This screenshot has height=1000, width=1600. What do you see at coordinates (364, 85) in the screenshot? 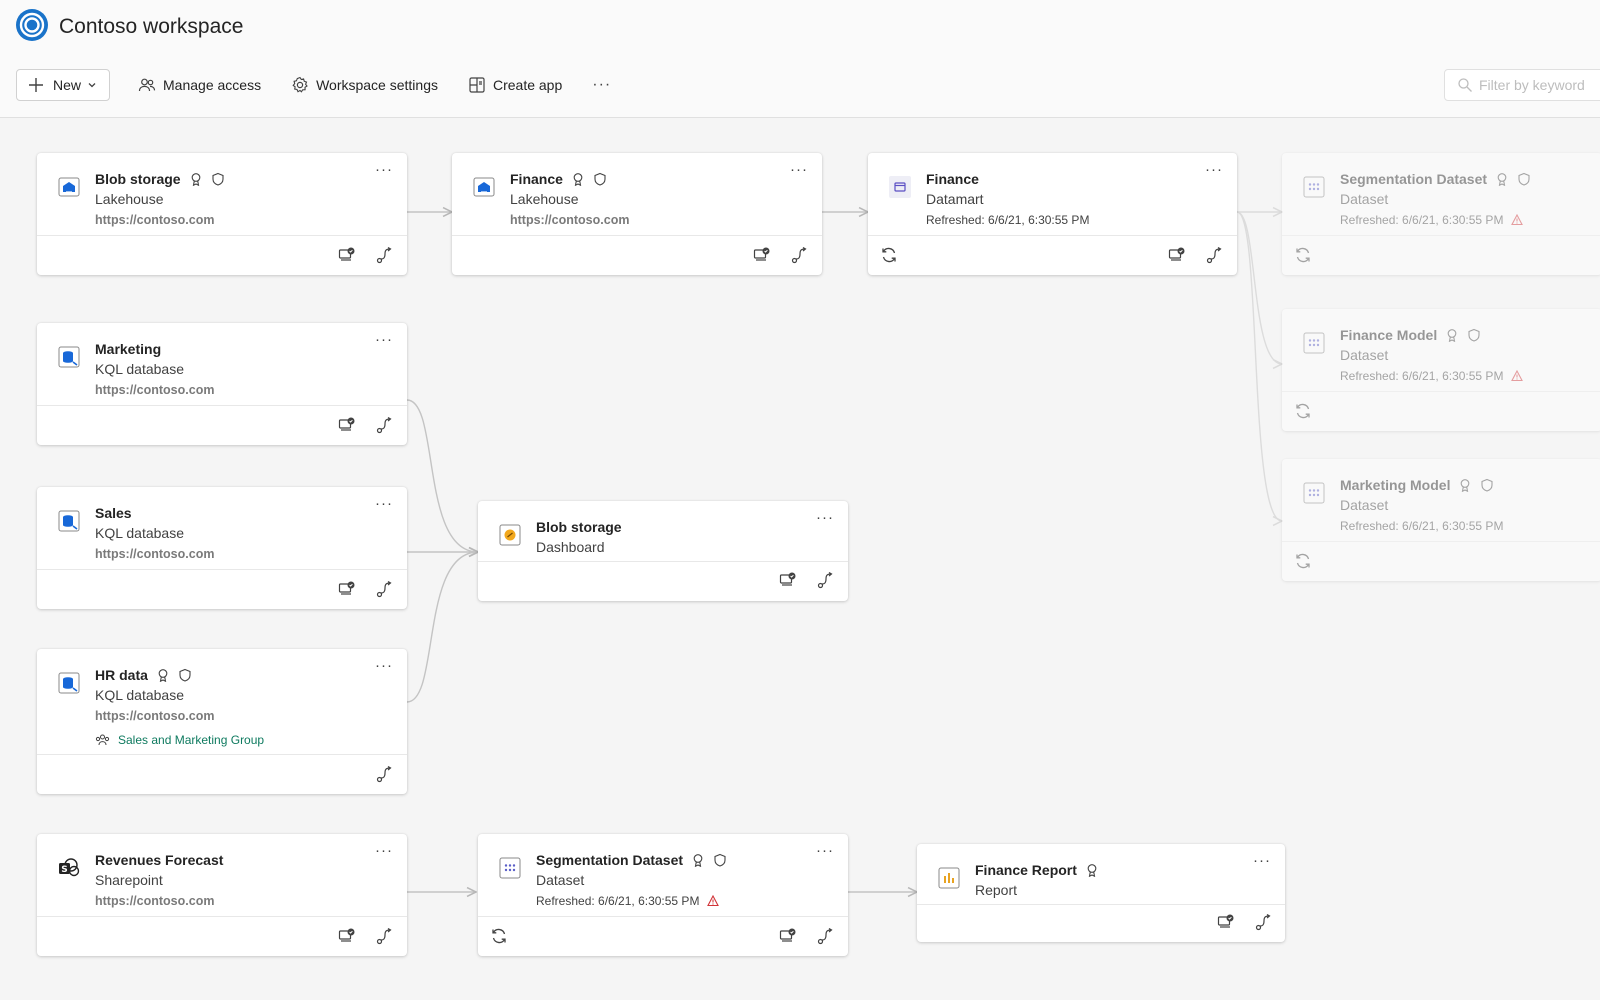
I see `workspace-settings-button: Workspace settings` at bounding box center [364, 85].